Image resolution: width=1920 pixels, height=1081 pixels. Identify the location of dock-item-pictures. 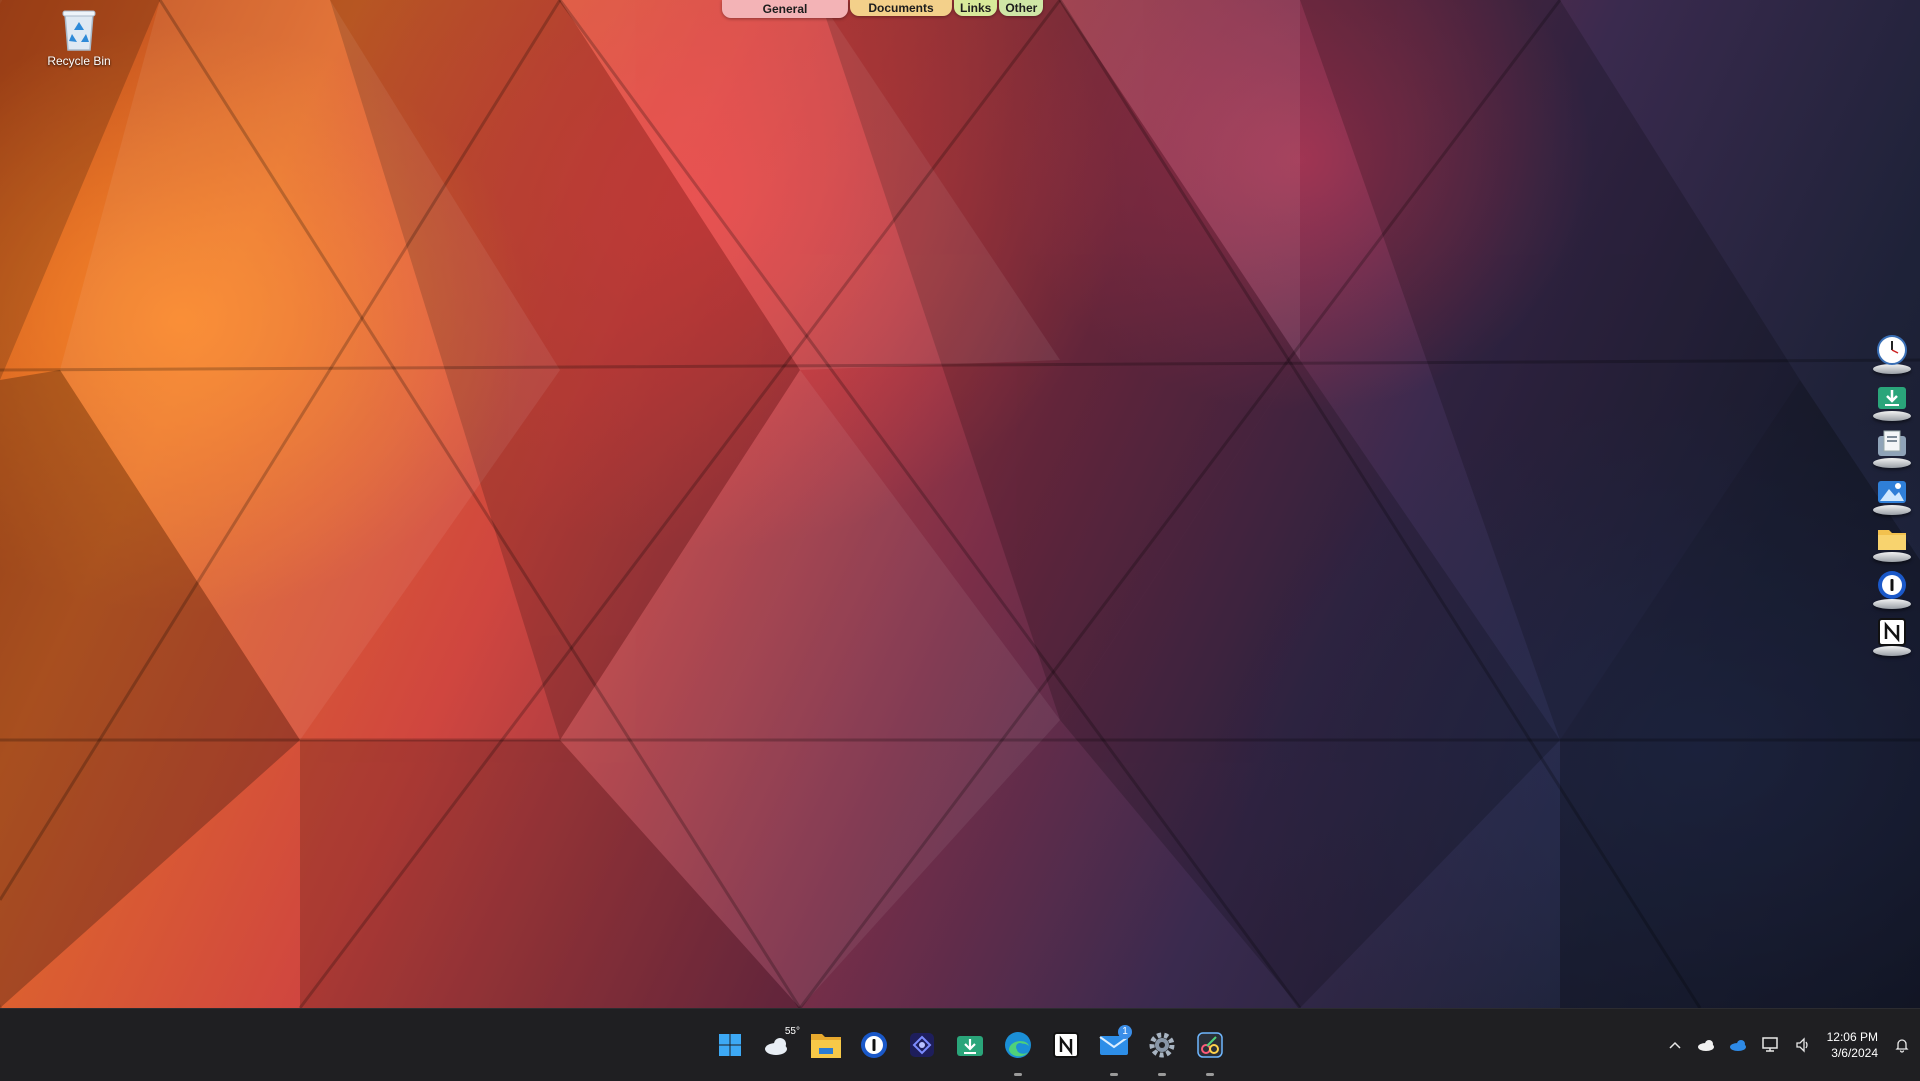
(1892, 494).